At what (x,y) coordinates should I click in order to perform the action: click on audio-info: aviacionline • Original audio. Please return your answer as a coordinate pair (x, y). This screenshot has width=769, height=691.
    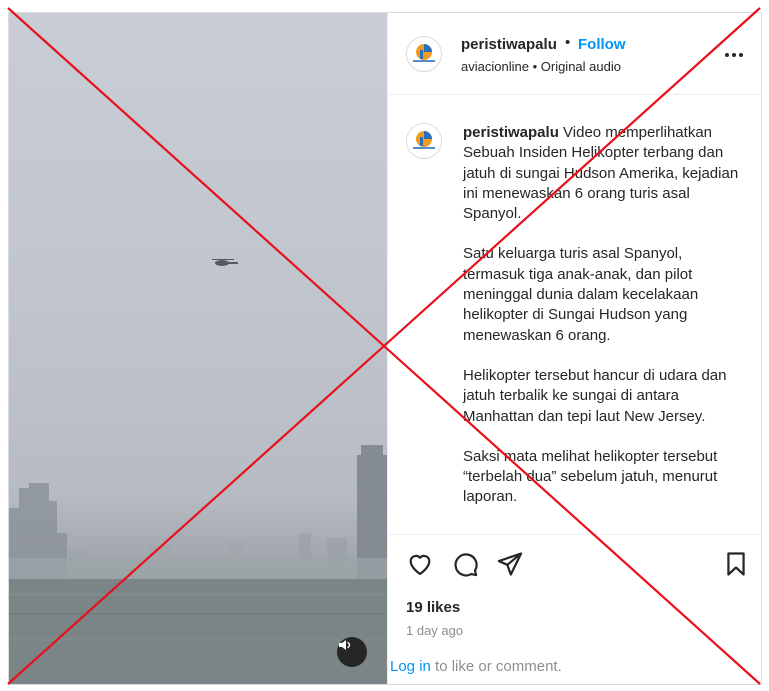
    Looking at the image, I should click on (541, 66).